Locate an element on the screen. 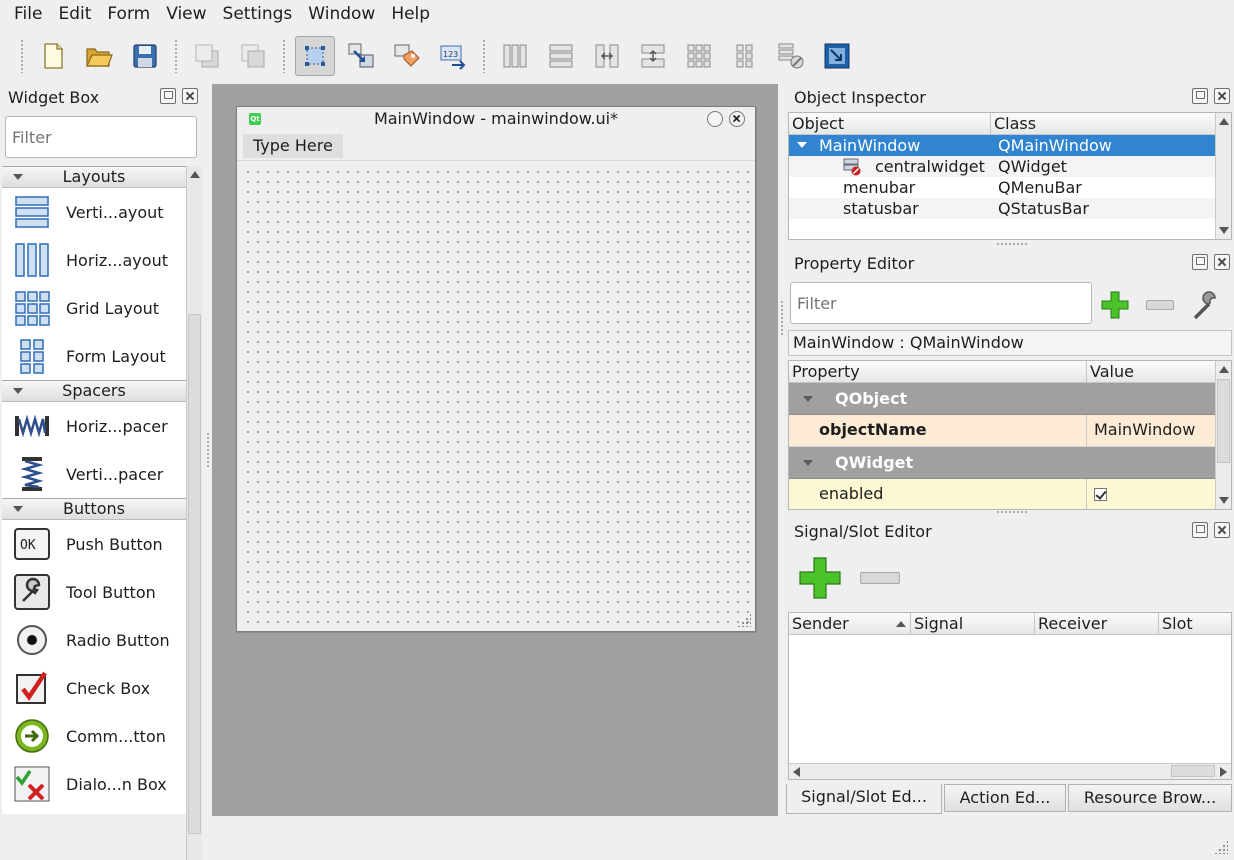  break-layout-icon is located at coordinates (791, 56).